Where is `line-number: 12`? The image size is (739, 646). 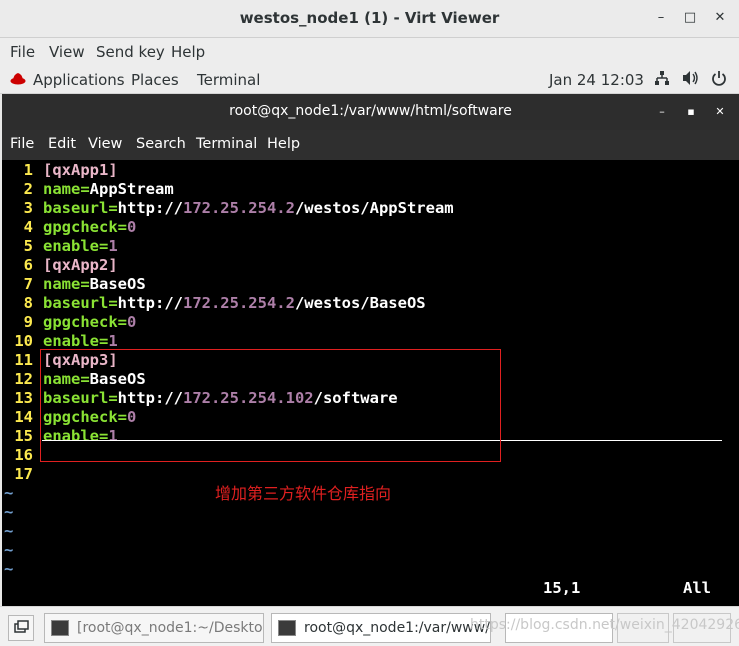
line-number: 12 is located at coordinates (23, 379).